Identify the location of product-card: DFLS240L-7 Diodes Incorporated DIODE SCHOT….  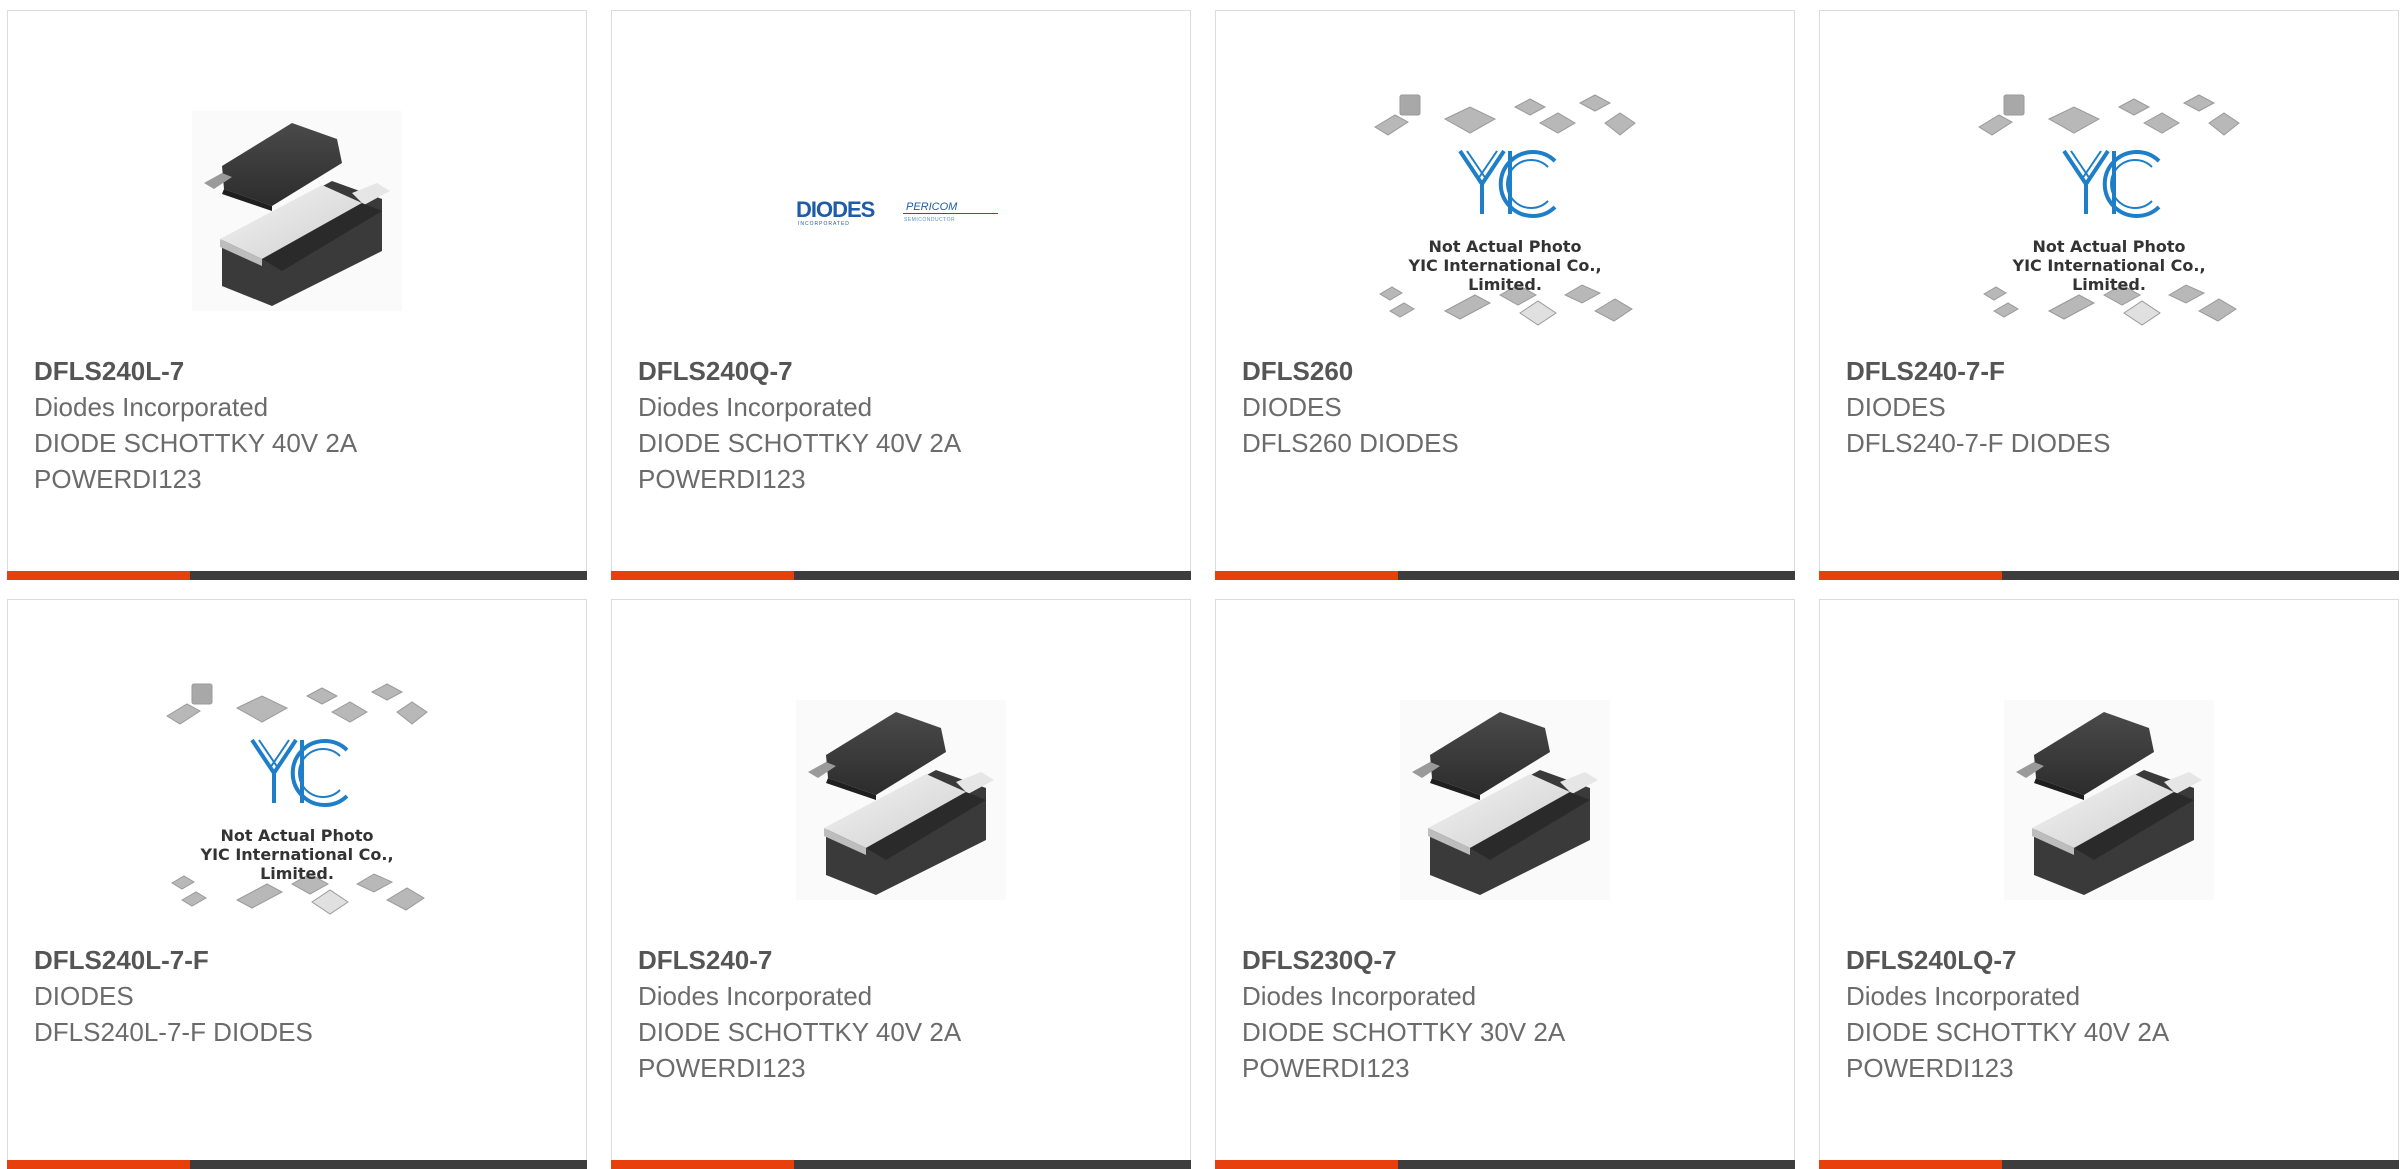
(297, 295).